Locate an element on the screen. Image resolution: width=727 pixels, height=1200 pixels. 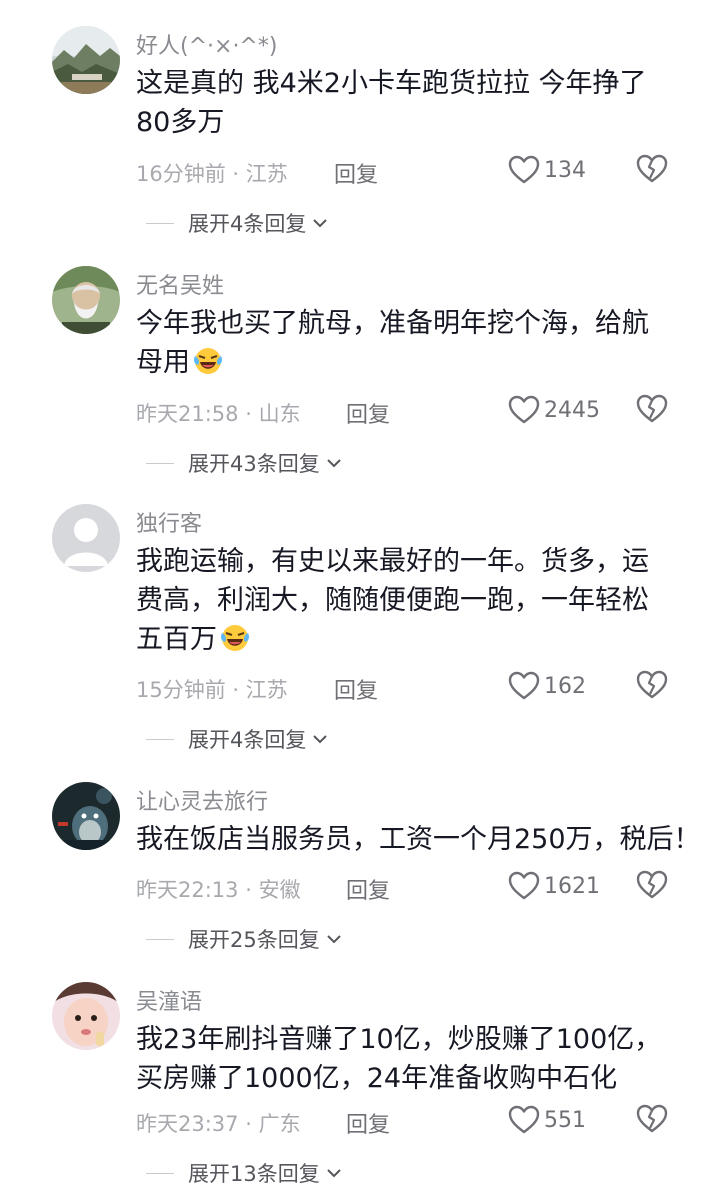
comment-text: 今年我也买了航母，准备明年挖个海，给航 母用 is located at coordinates (406, 343).